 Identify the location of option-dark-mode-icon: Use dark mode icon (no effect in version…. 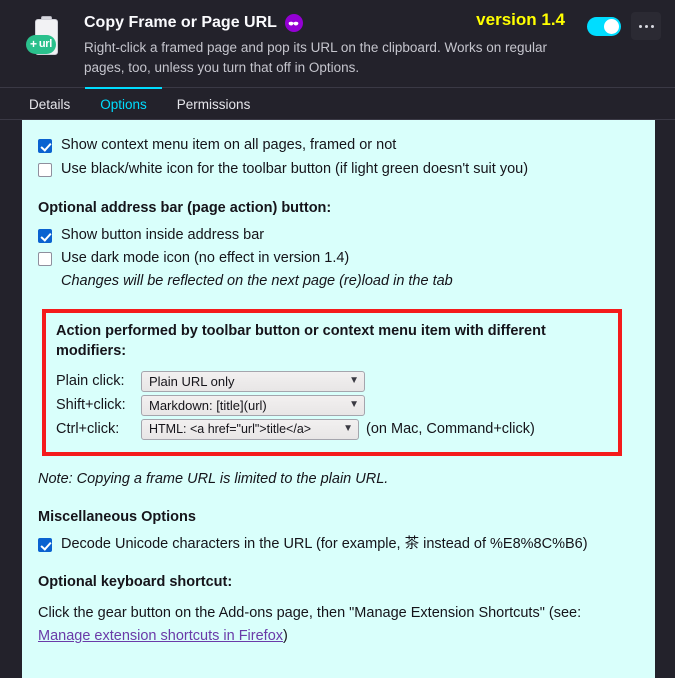
(338, 259).